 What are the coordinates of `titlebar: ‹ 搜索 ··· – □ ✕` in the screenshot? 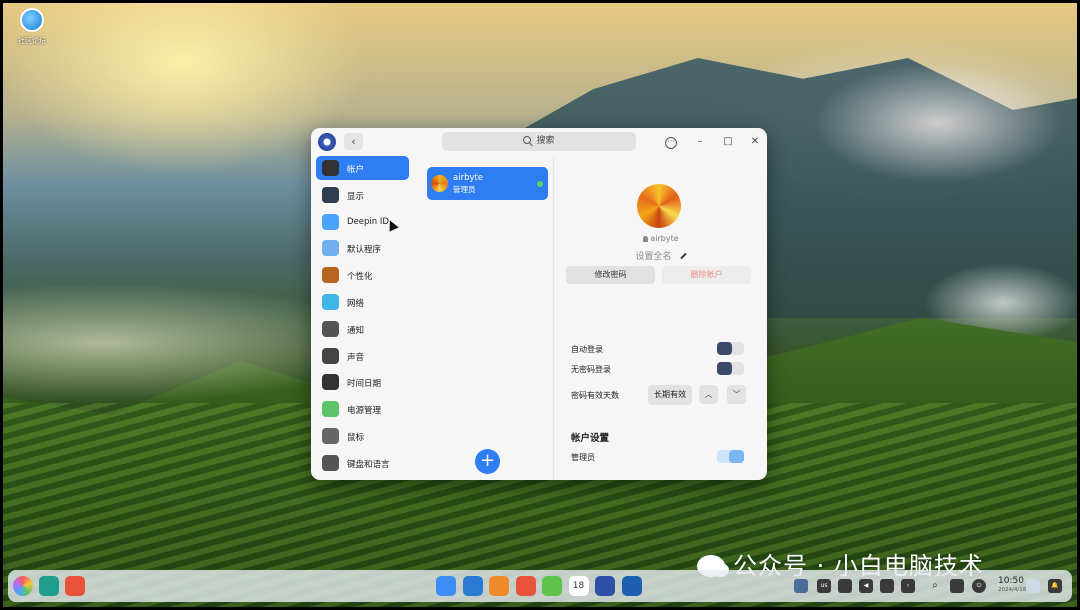 It's located at (539, 142).